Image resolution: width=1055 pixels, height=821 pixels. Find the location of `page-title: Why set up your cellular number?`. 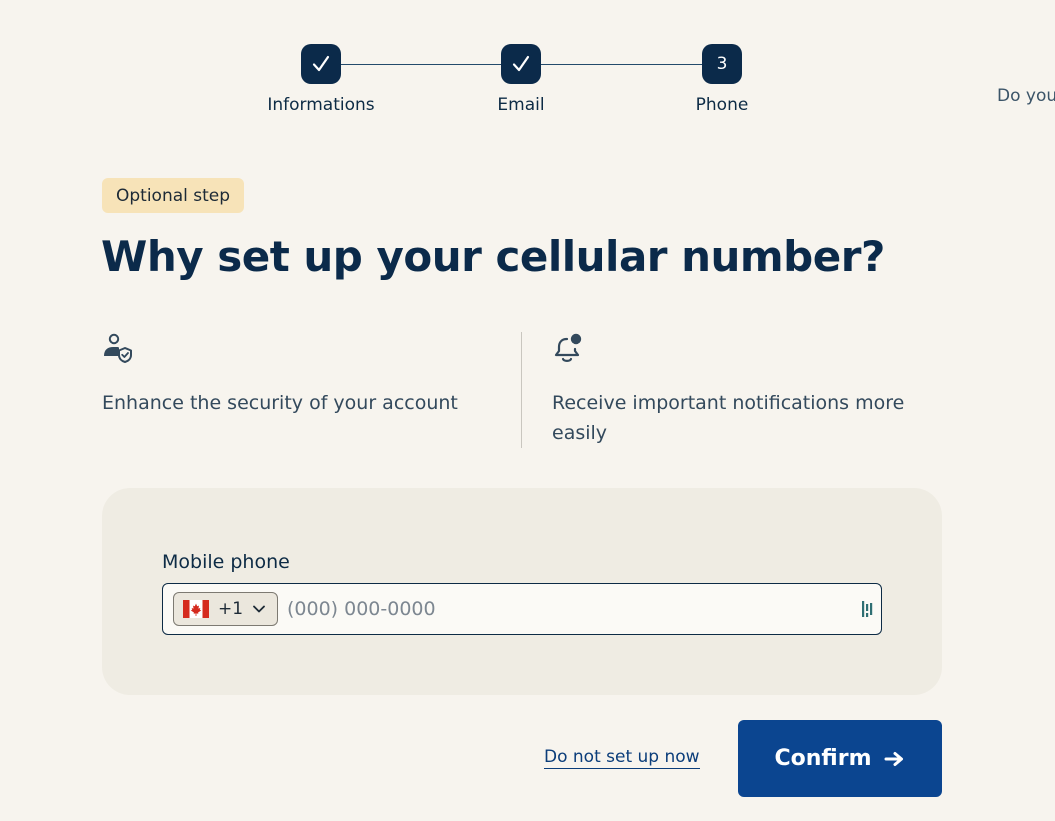

page-title: Why set up your cellular number? is located at coordinates (493, 256).